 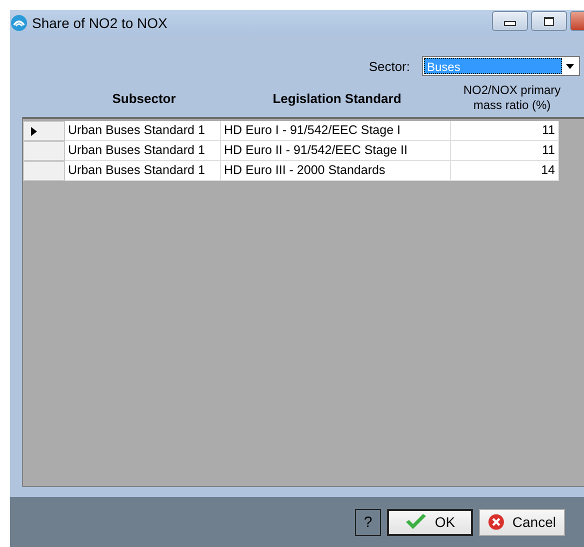 I want to click on column-header: NO2/NOX primary mass ratio (%), so click(x=512, y=98).